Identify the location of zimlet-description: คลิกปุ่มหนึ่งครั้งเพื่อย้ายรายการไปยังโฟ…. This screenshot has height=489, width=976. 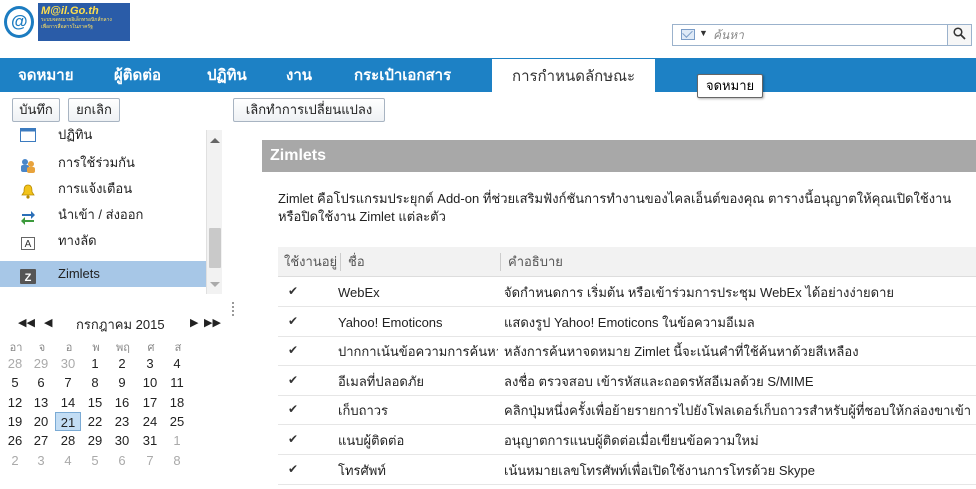
(738, 411).